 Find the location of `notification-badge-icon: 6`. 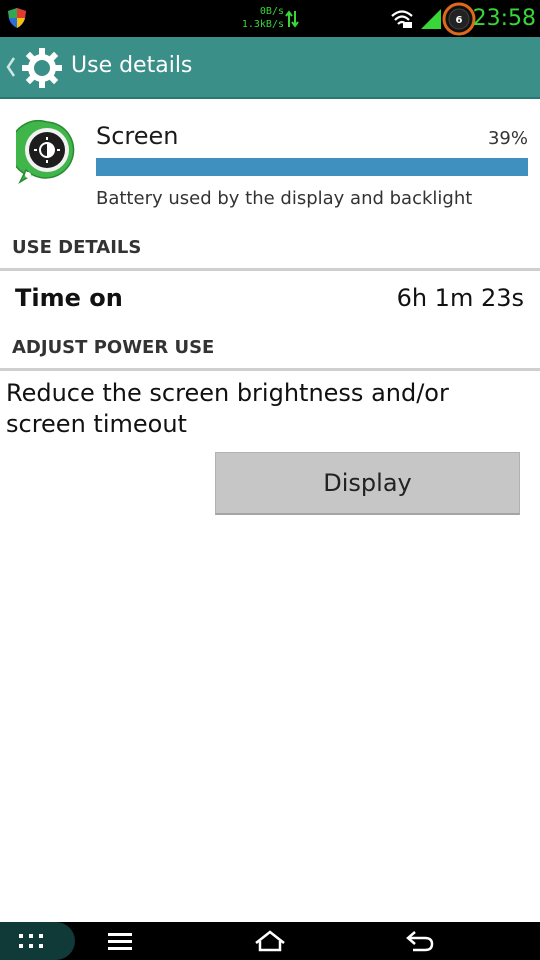

notification-badge-icon: 6 is located at coordinates (459, 21).